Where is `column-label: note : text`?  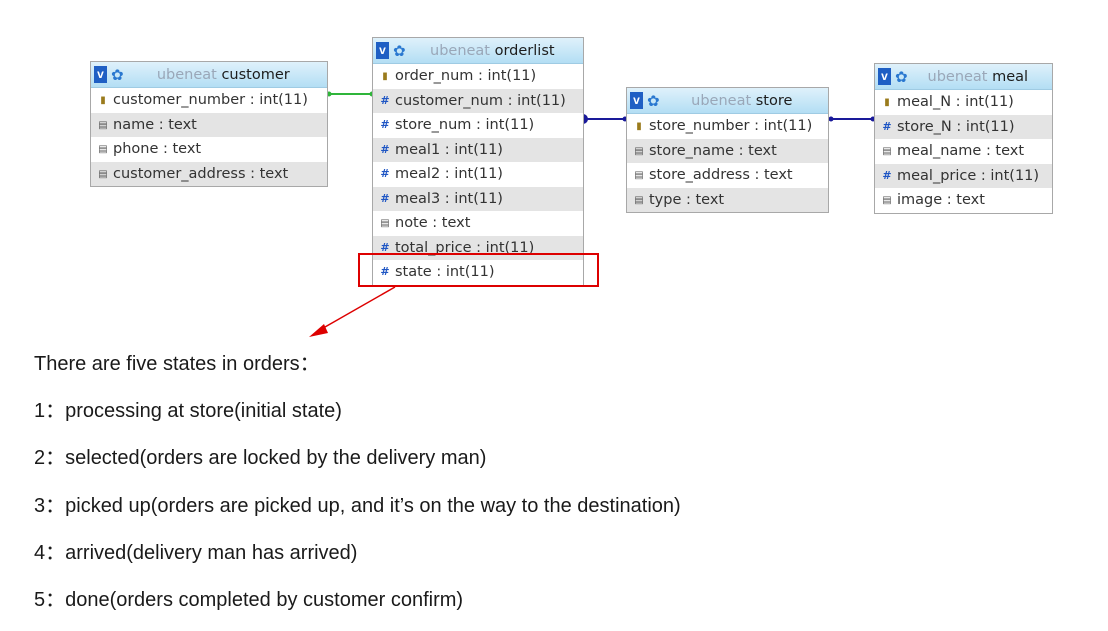
column-label: note : text is located at coordinates (433, 223).